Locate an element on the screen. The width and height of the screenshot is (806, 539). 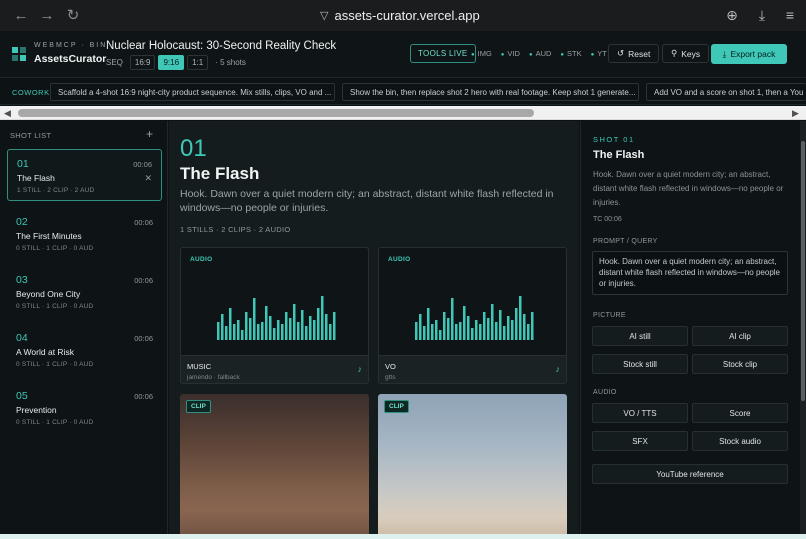
horizontal-scrollbar: ◀ ▶ is located at coordinates (403, 113).